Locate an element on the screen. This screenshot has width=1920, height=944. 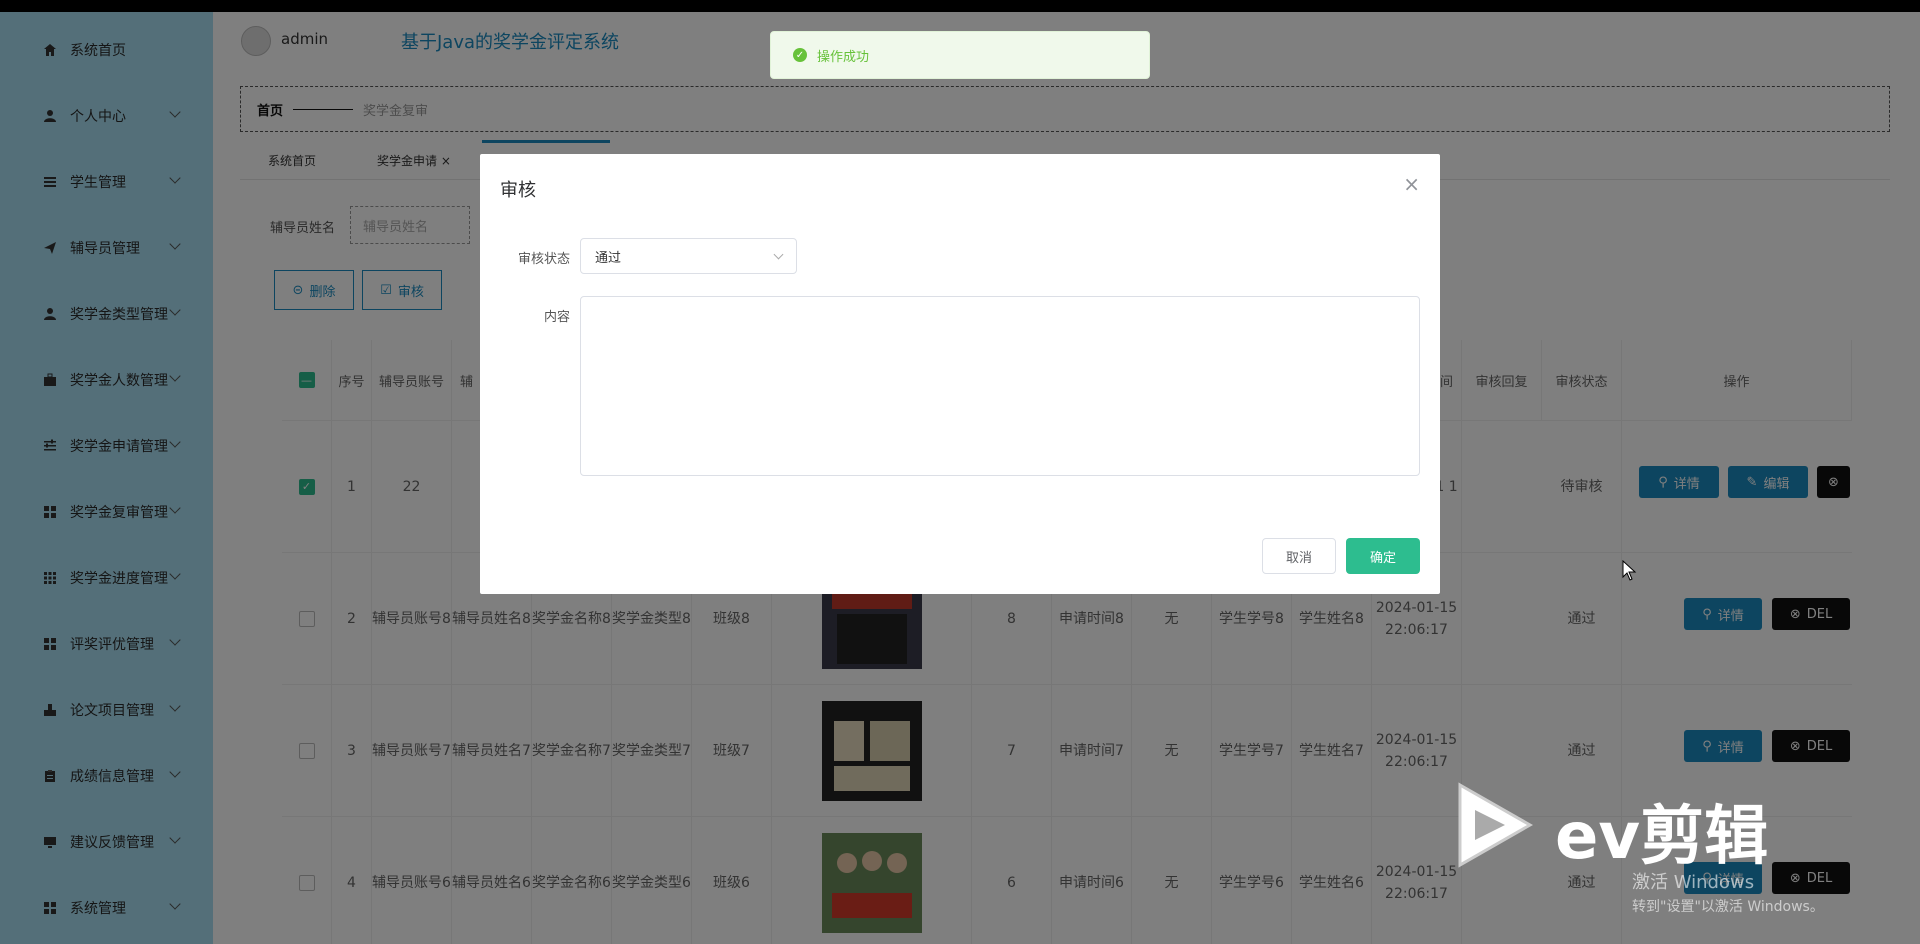
select-value: 通过 is located at coordinates (608, 258).